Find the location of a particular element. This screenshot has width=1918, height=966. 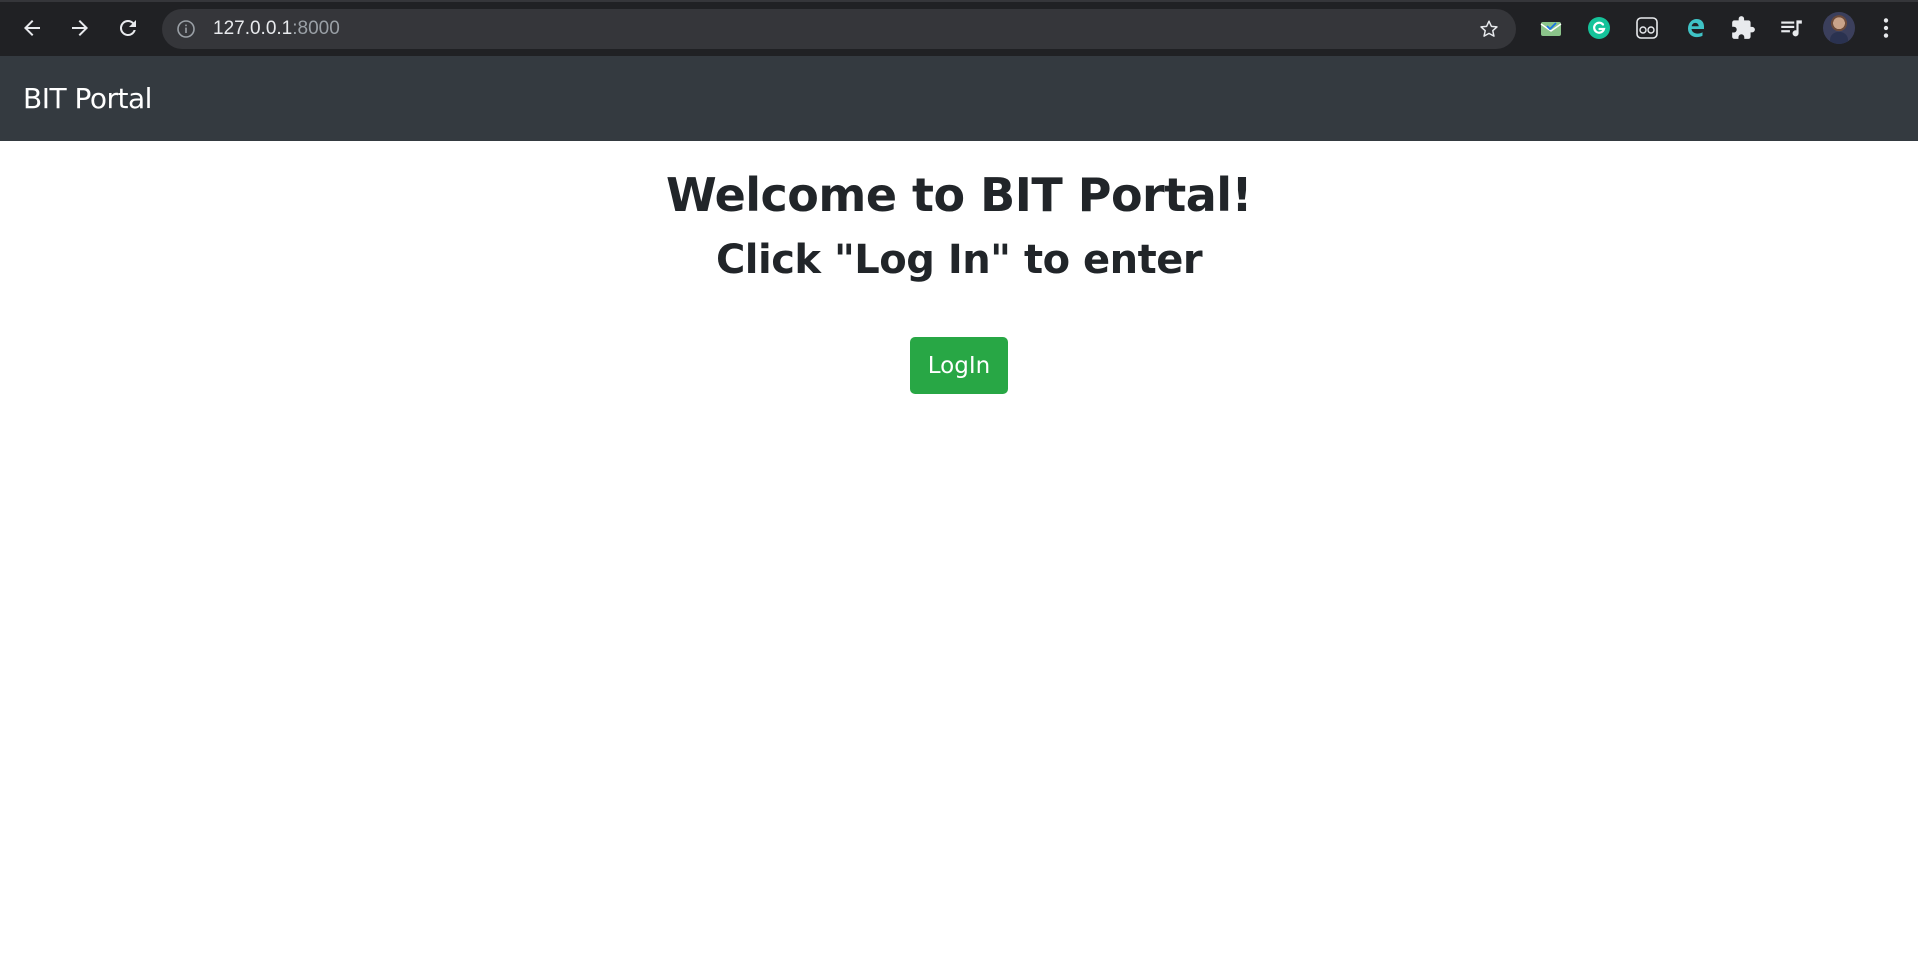

url-text: 127.0.0.1:8000 is located at coordinates (276, 29).